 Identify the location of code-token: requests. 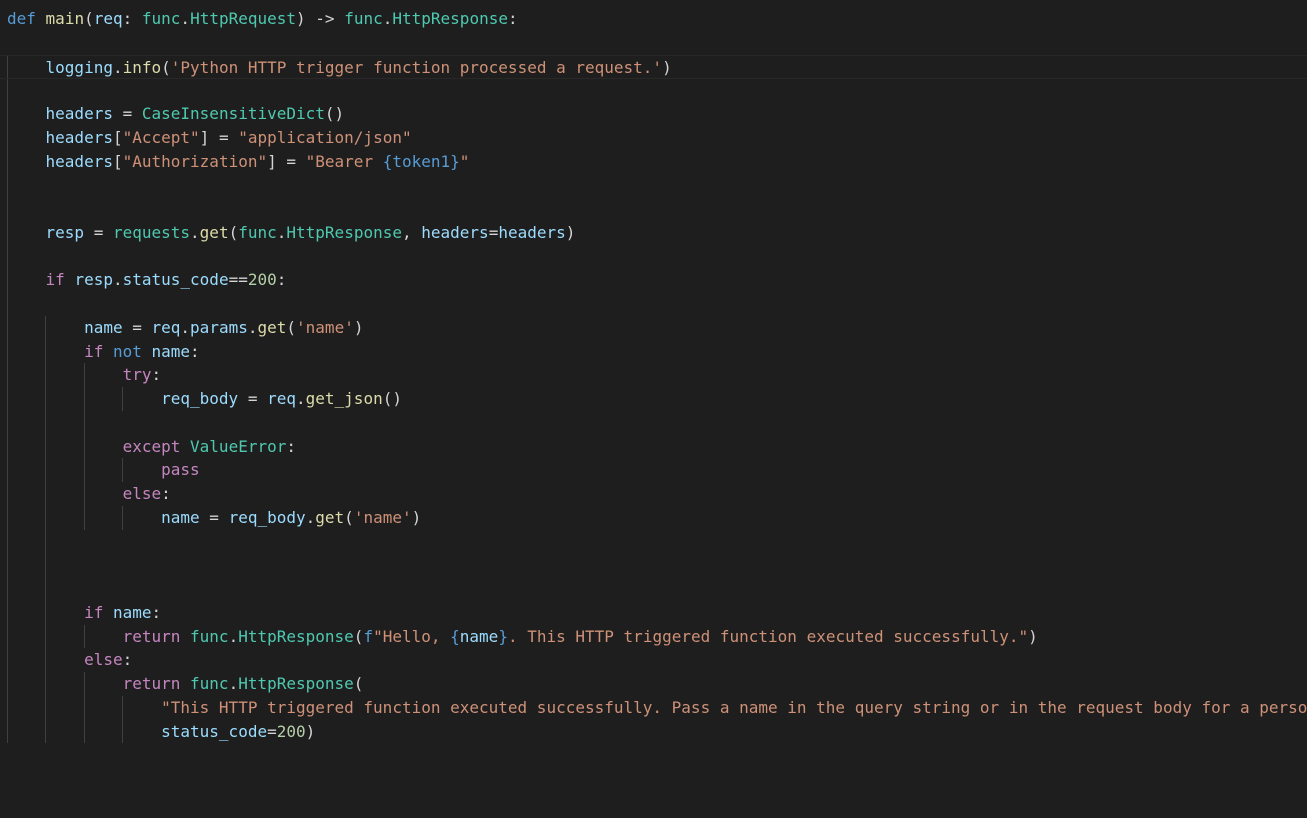
(151, 232).